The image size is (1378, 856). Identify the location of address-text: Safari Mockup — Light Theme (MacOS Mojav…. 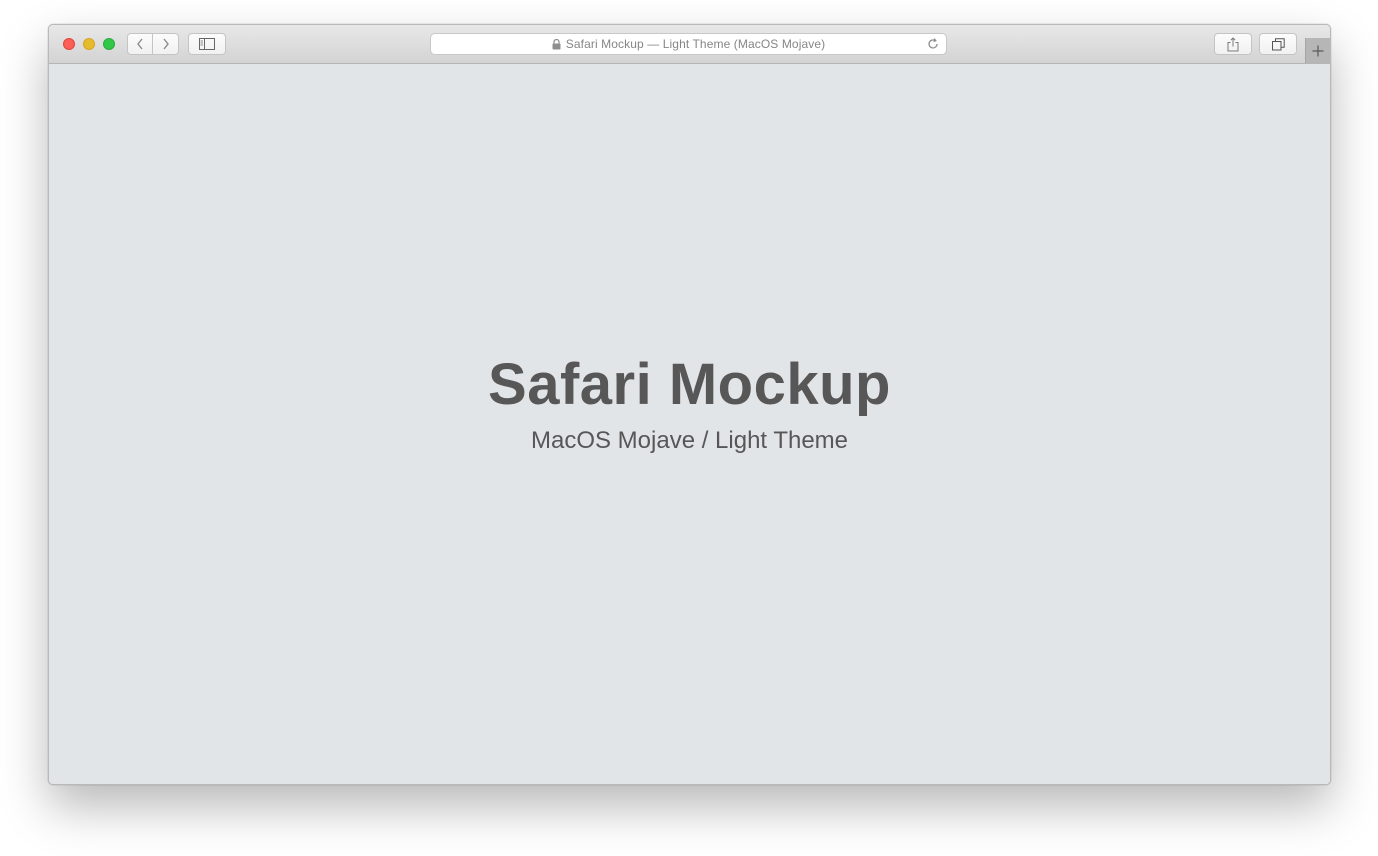
(695, 44).